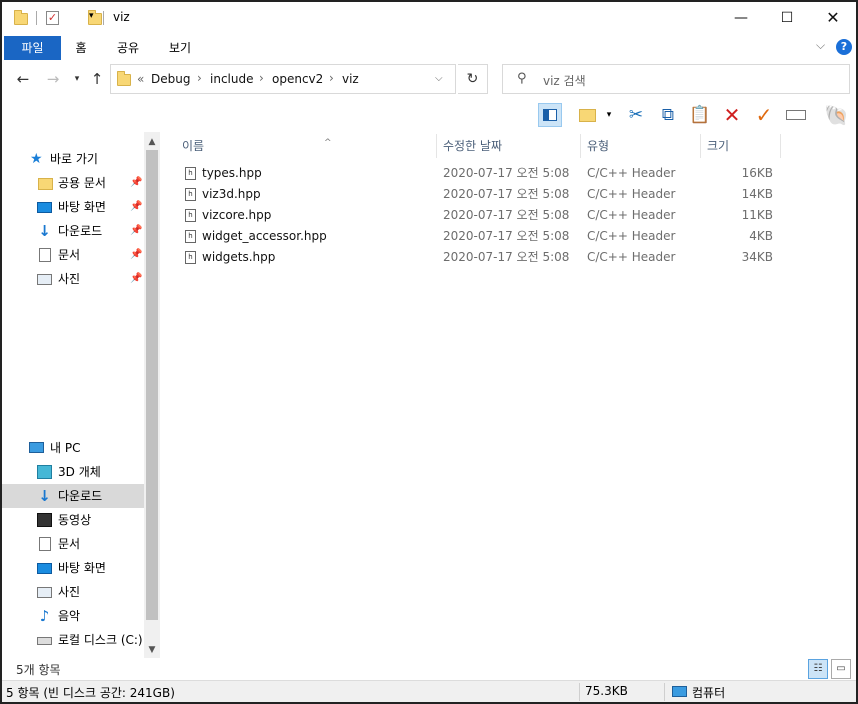 The height and width of the screenshot is (704, 858). Describe the element at coordinates (77, 79) in the screenshot. I see `recent-locations-icon: ▾` at that location.